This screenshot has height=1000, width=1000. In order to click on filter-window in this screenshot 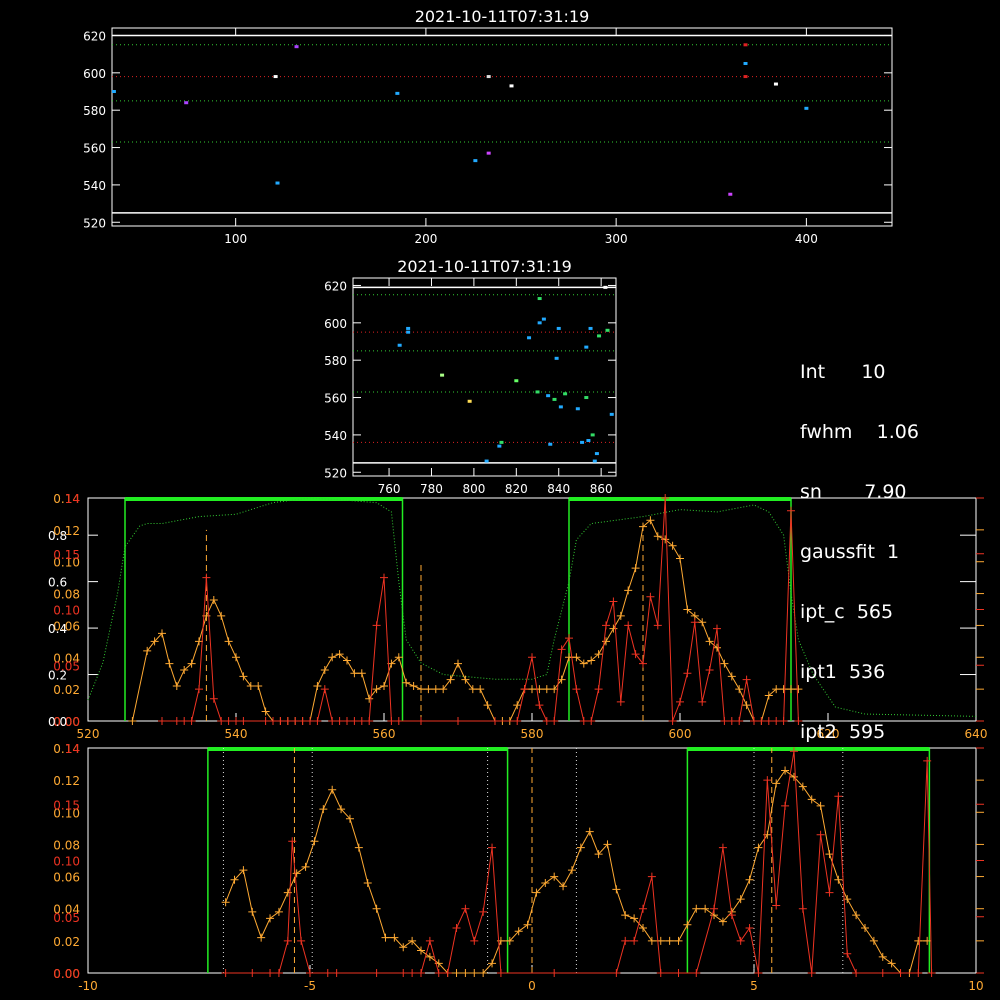, I will do `click(680, 609)`.